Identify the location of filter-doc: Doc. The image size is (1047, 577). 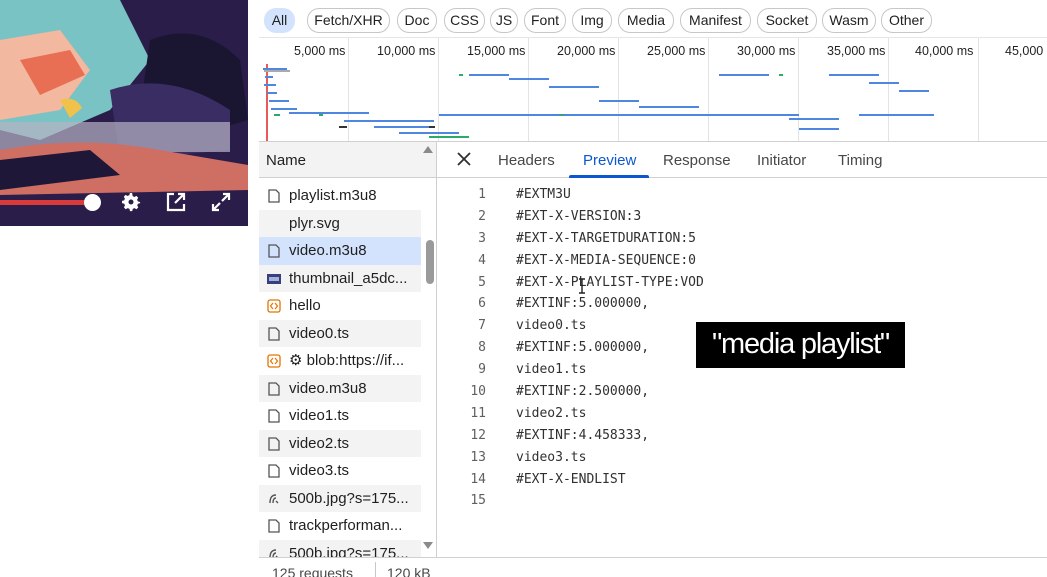
(417, 20).